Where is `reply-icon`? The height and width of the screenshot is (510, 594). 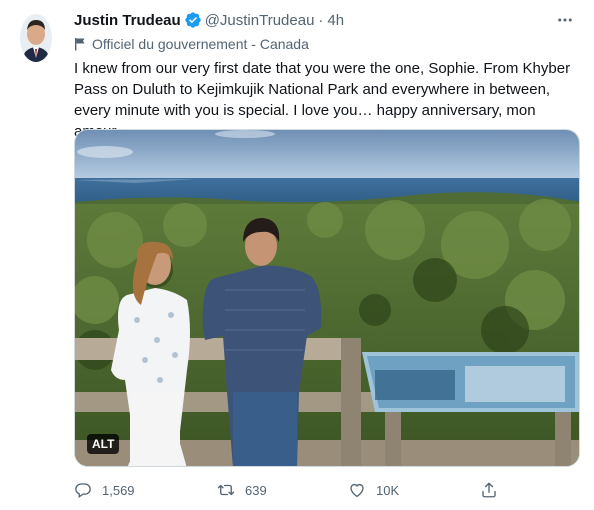
reply-icon is located at coordinates (83, 491).